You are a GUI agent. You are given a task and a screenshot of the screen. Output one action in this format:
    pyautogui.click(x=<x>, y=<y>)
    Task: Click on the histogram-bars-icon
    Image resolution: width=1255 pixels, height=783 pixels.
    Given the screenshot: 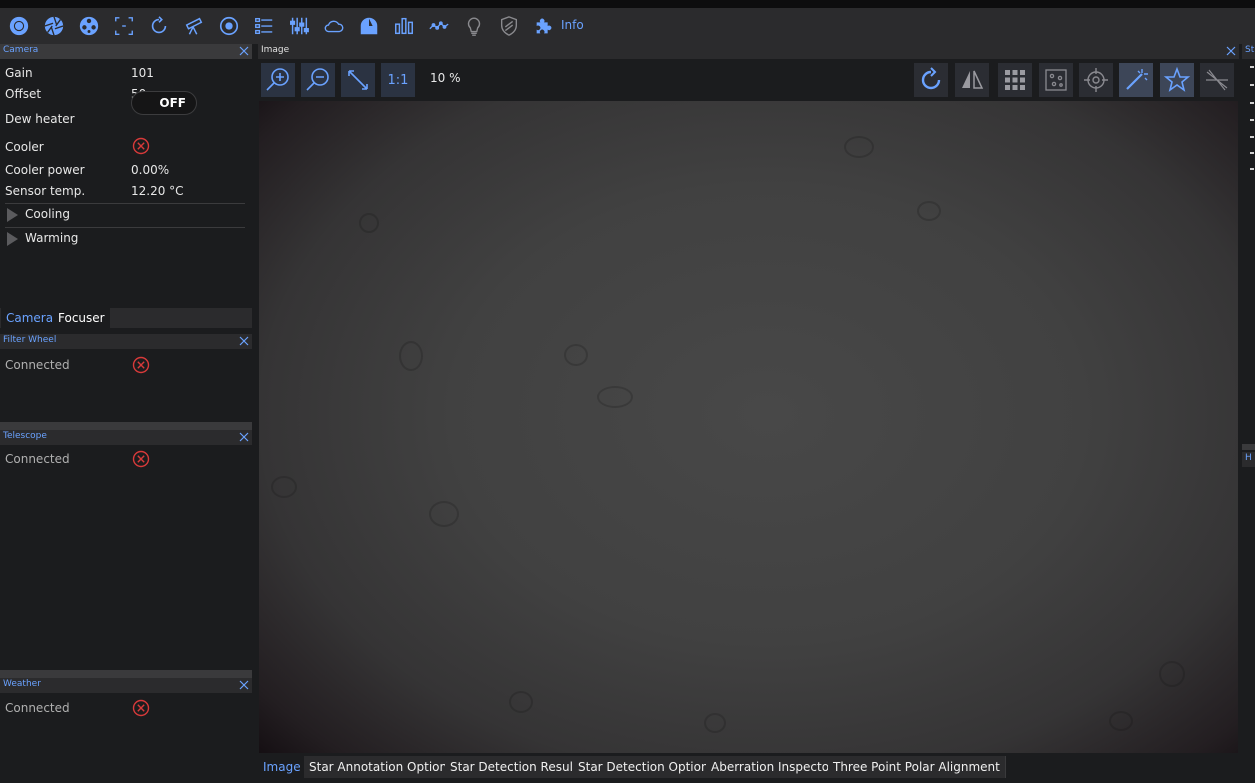 What is the action you would take?
    pyautogui.click(x=404, y=26)
    